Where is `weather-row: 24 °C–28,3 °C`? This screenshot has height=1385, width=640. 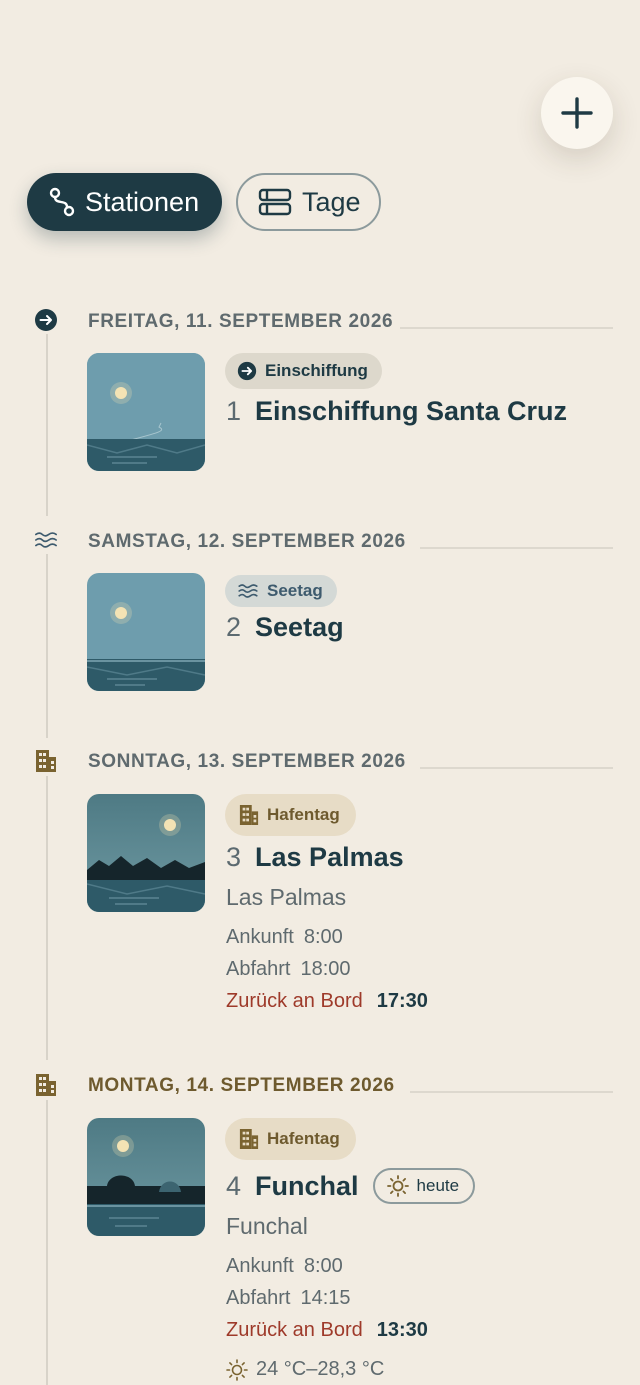
weather-row: 24 °C–28,3 °C is located at coordinates (305, 1369).